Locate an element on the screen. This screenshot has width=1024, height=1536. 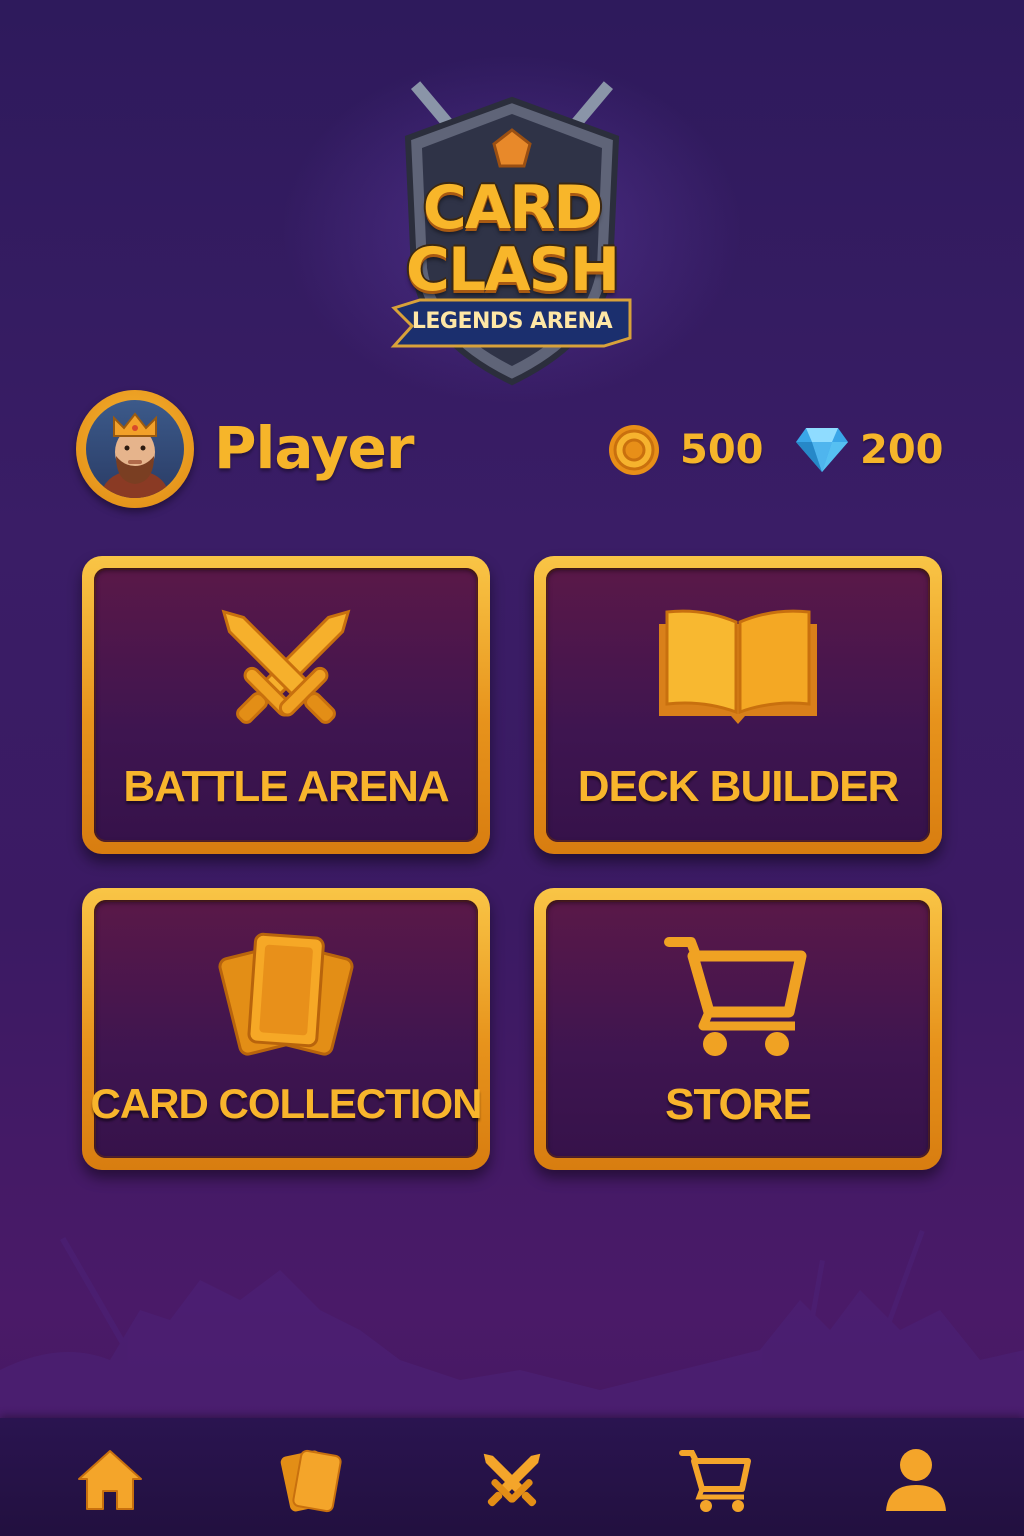
game-logo: CARD CLASH LEGENDS ARENA is located at coordinates (512, 230).